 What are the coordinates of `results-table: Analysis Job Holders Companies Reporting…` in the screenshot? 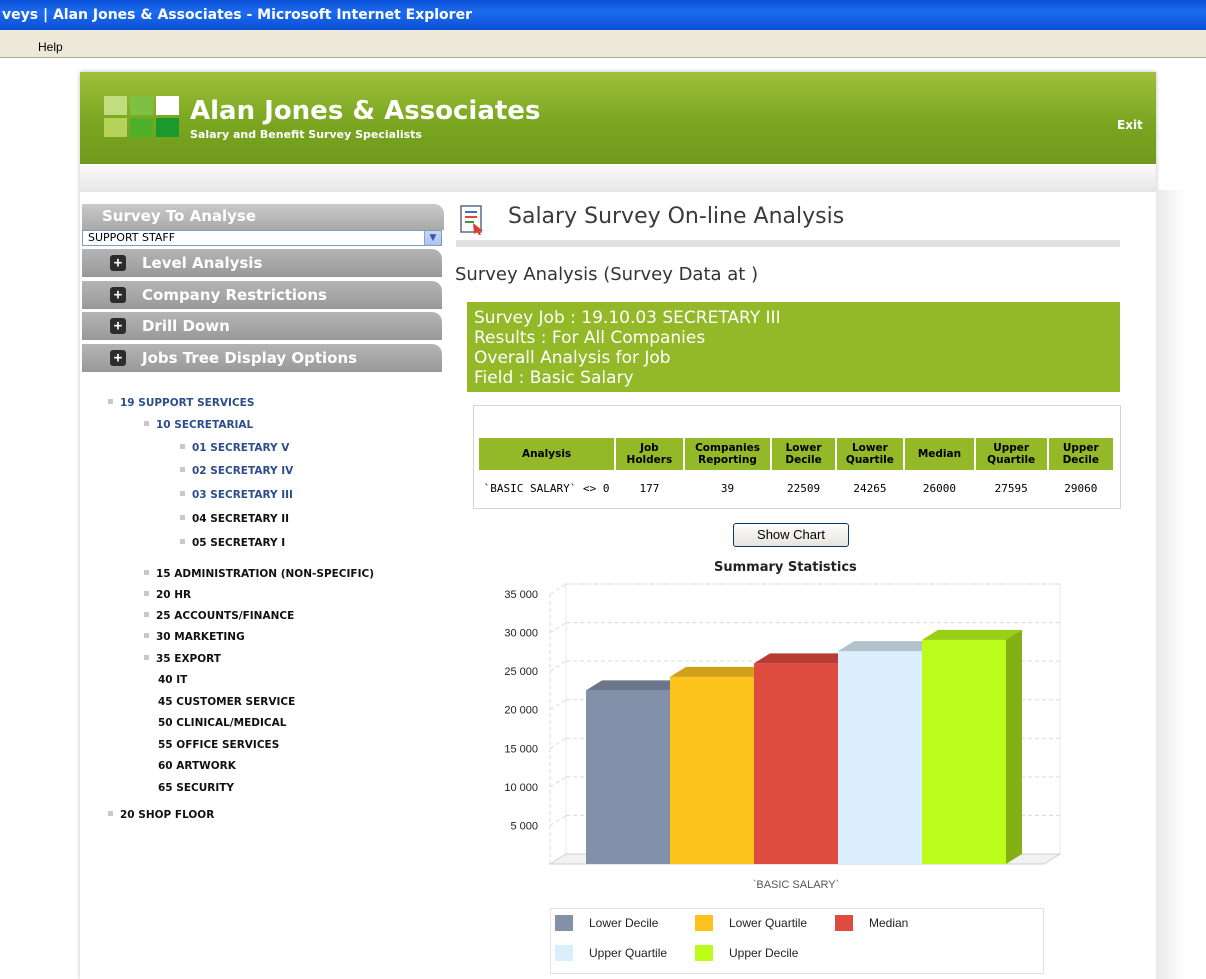 It's located at (796, 471).